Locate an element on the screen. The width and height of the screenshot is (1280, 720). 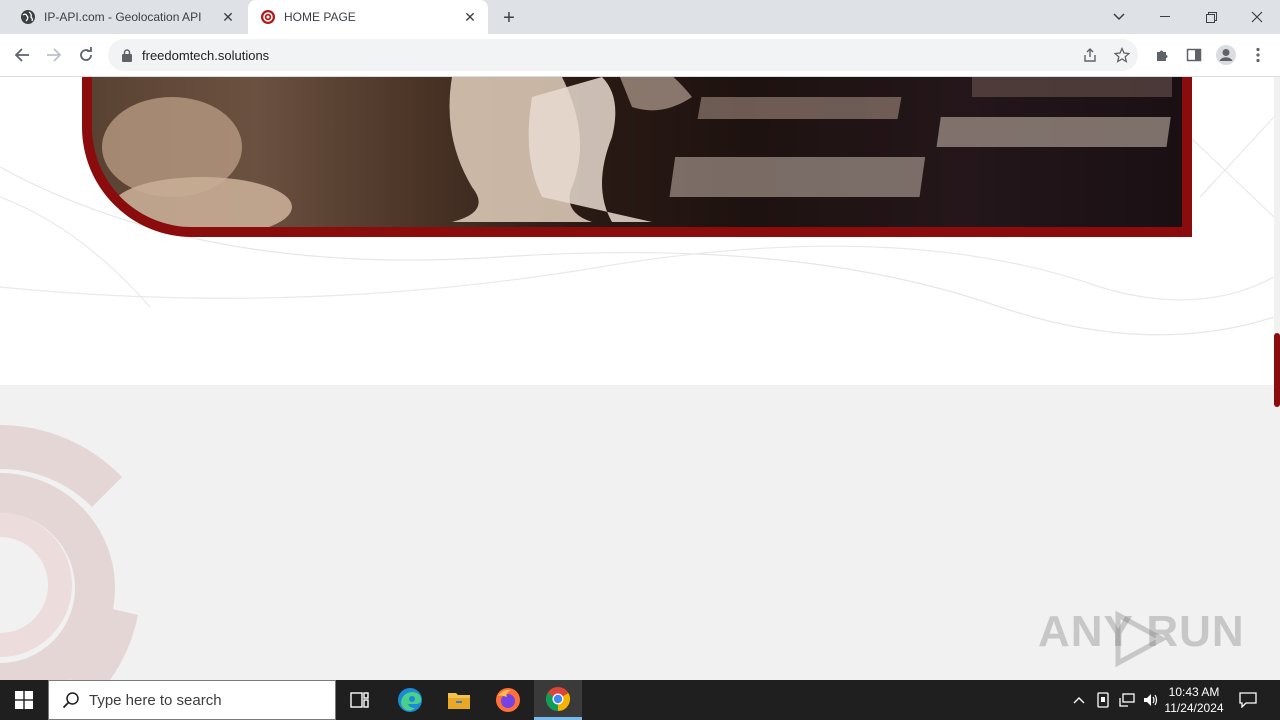
search-icon is located at coordinates (71, 700).